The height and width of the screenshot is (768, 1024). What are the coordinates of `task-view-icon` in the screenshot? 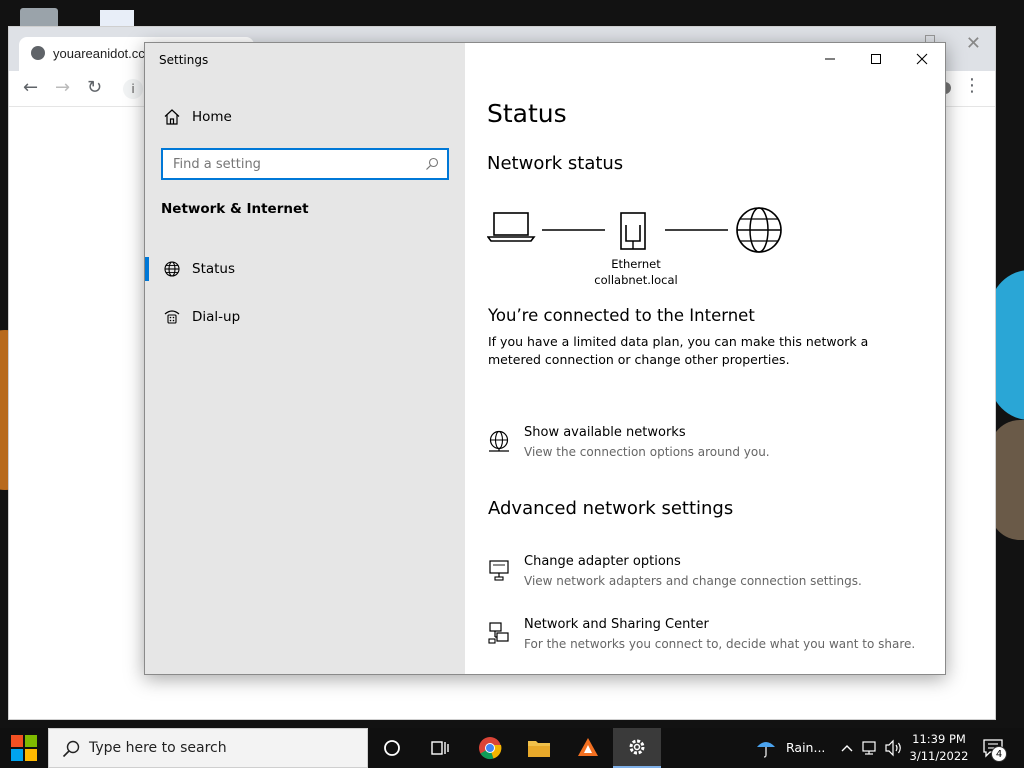 It's located at (440, 748).